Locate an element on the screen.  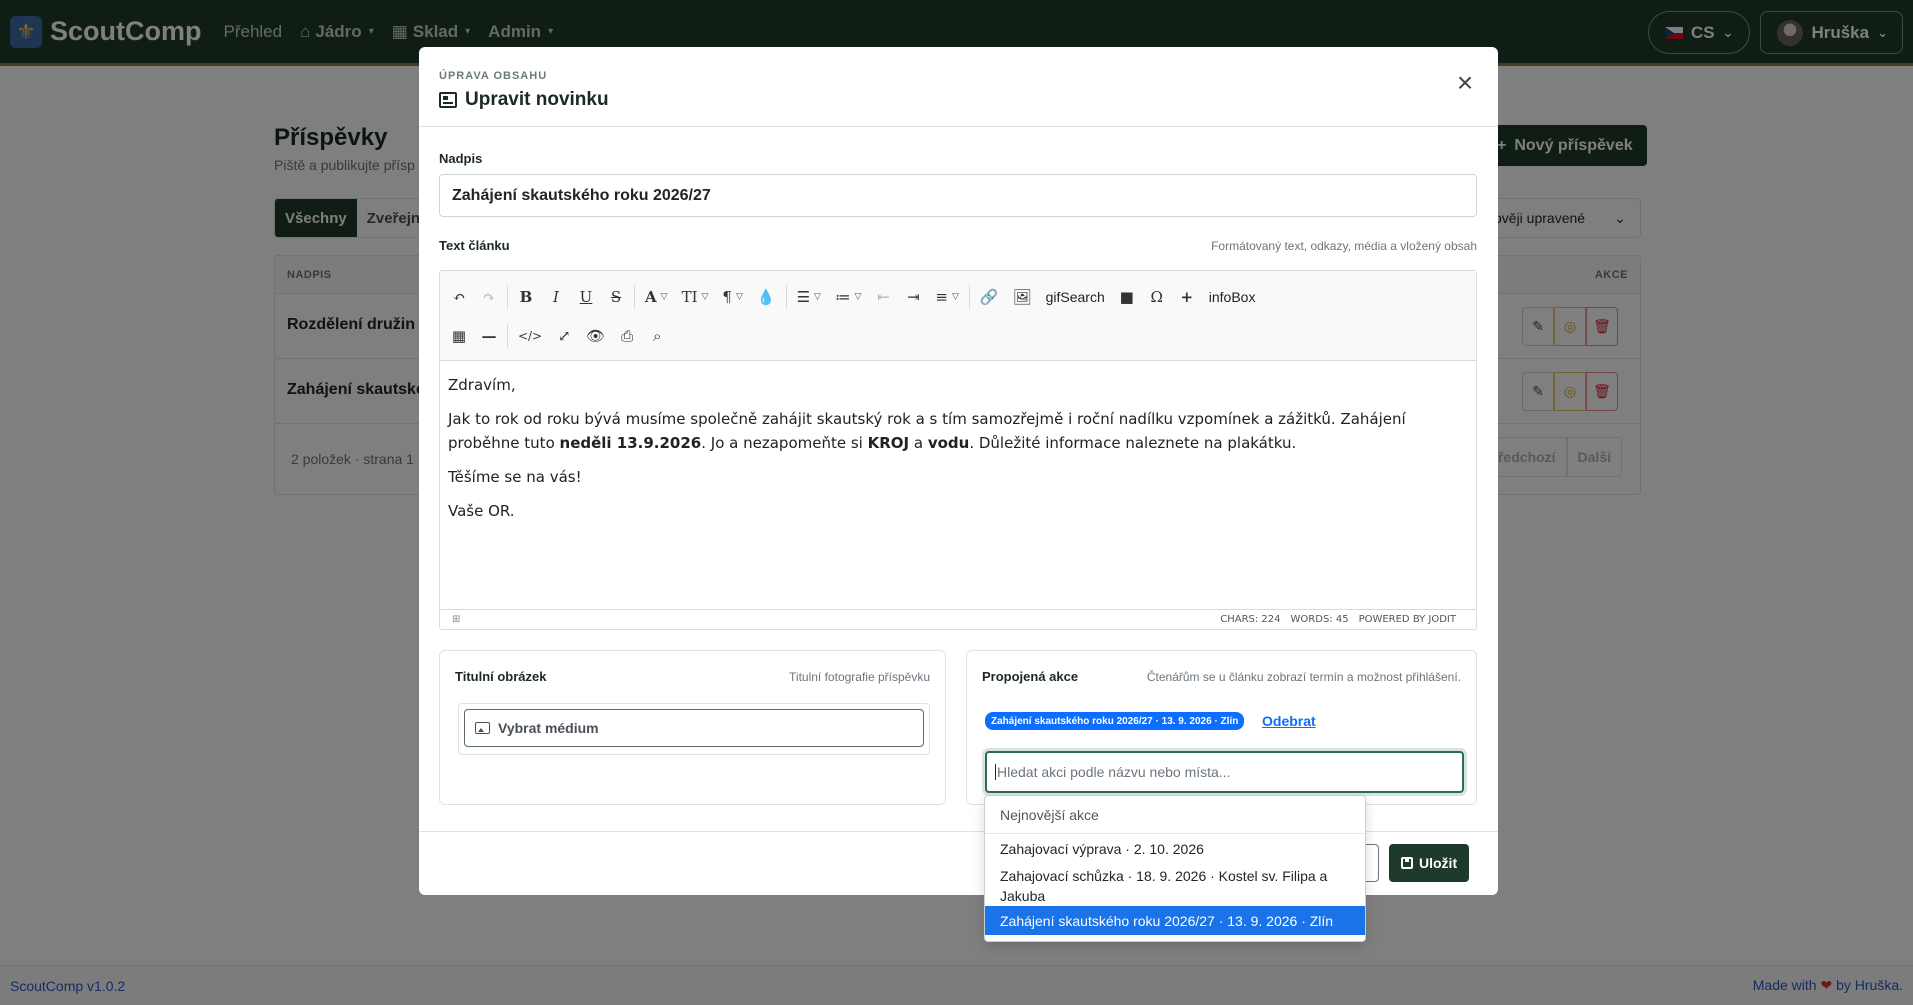
outdent-icon: ⇤ is located at coordinates (883, 297).